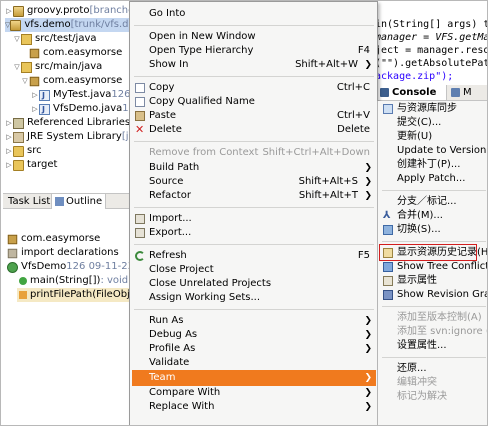  What do you see at coordinates (169, 362) in the screenshot?
I see `menu-item-label: Validate` at bounding box center [169, 362].